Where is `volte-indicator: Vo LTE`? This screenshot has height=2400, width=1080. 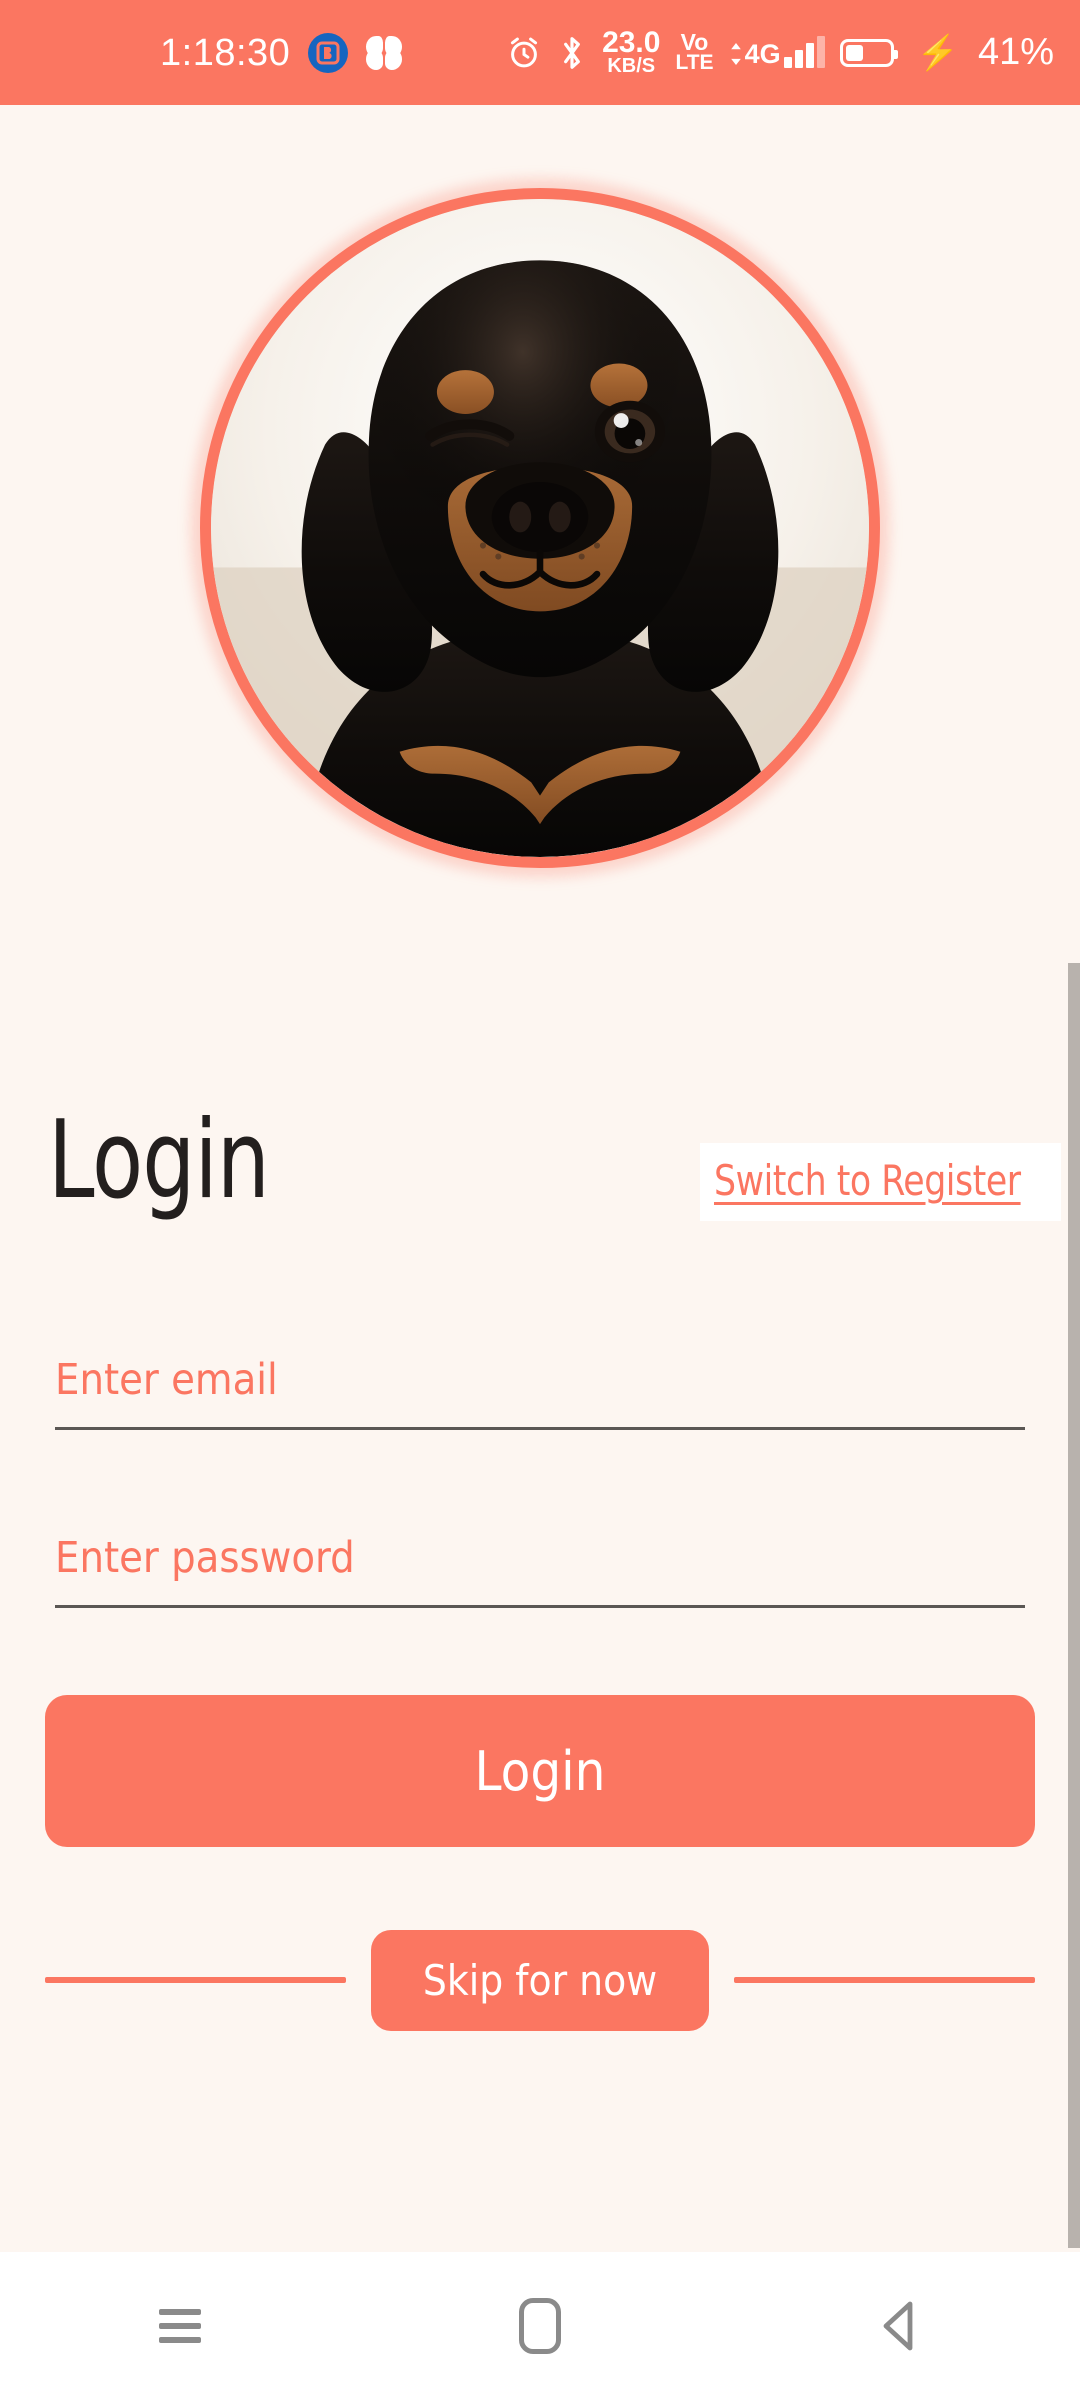 volte-indicator: Vo LTE is located at coordinates (694, 51).